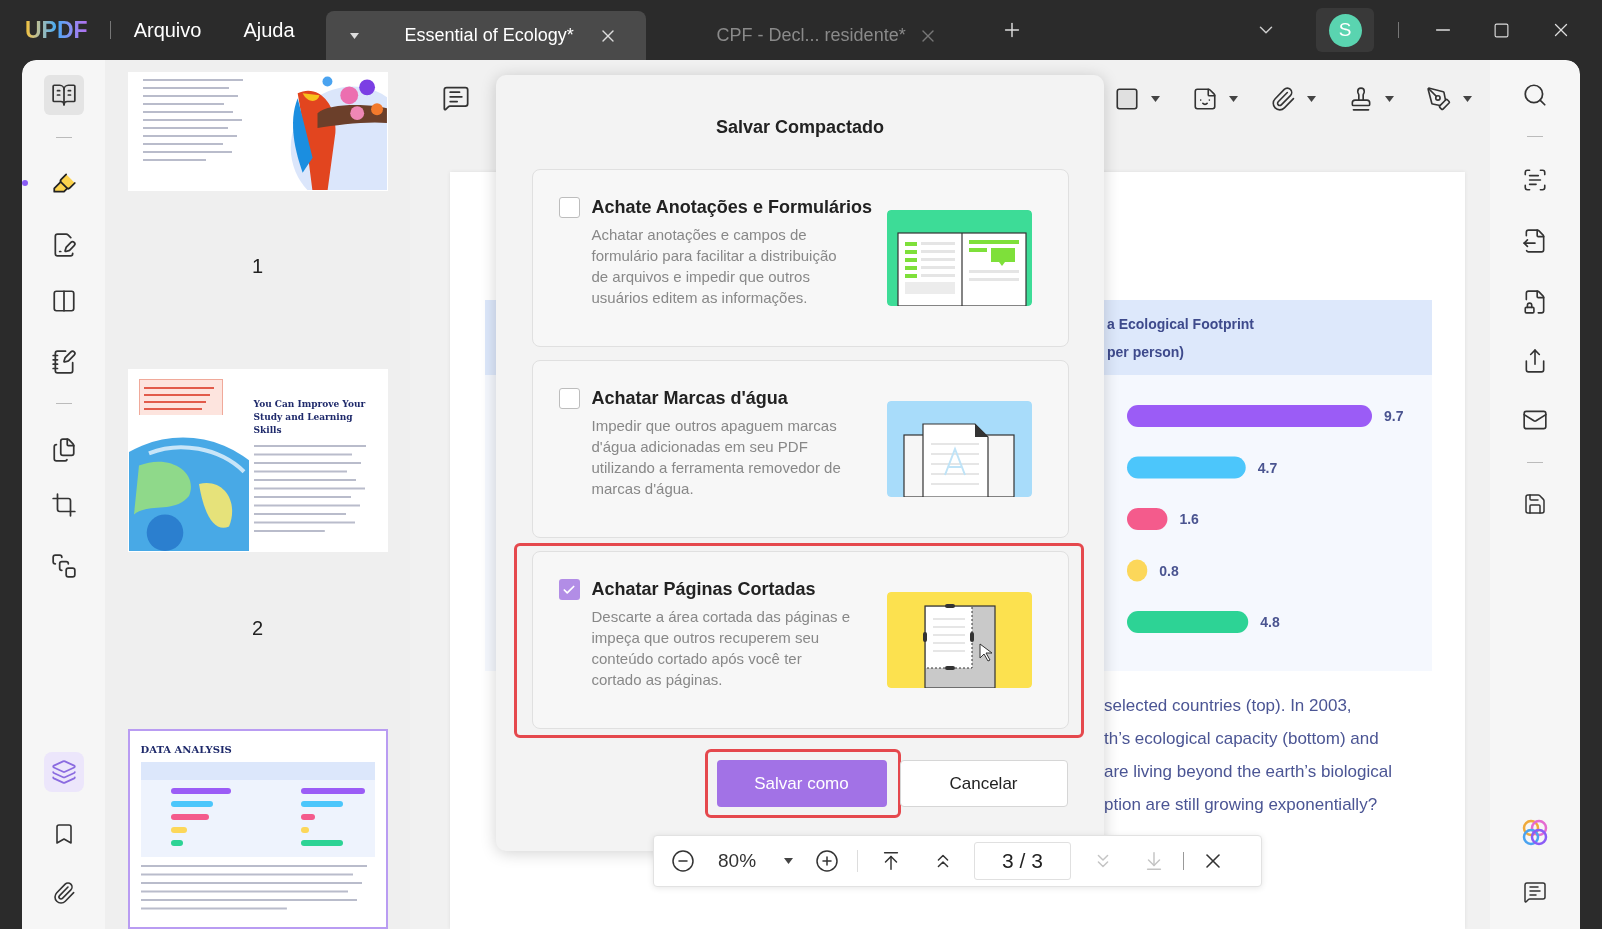  What do you see at coordinates (1228, 706) in the screenshot?
I see `paragraph-line: selected countries (top). In 2003,` at bounding box center [1228, 706].